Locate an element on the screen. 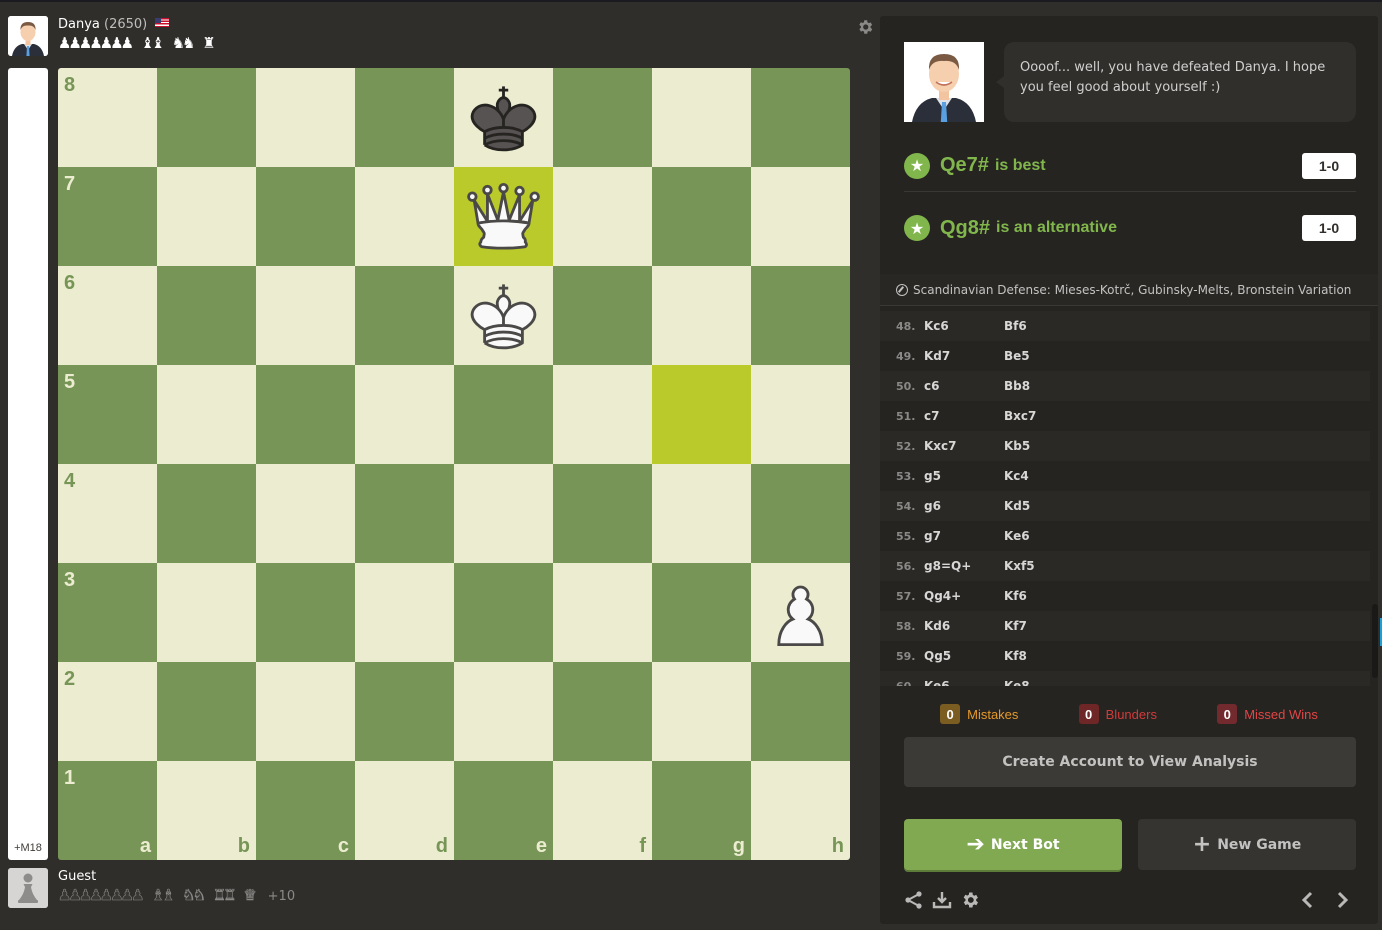 The image size is (1382, 930). black-move: Kd5 is located at coordinates (1044, 506).